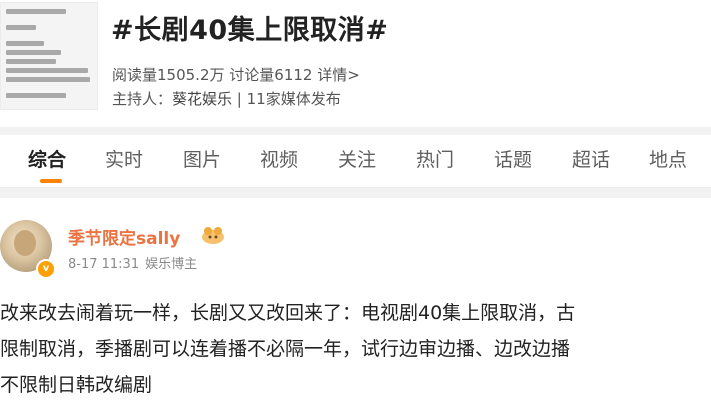 The height and width of the screenshot is (400, 711). Describe the element at coordinates (279, 158) in the screenshot. I see `tab-videos: 视频` at that location.